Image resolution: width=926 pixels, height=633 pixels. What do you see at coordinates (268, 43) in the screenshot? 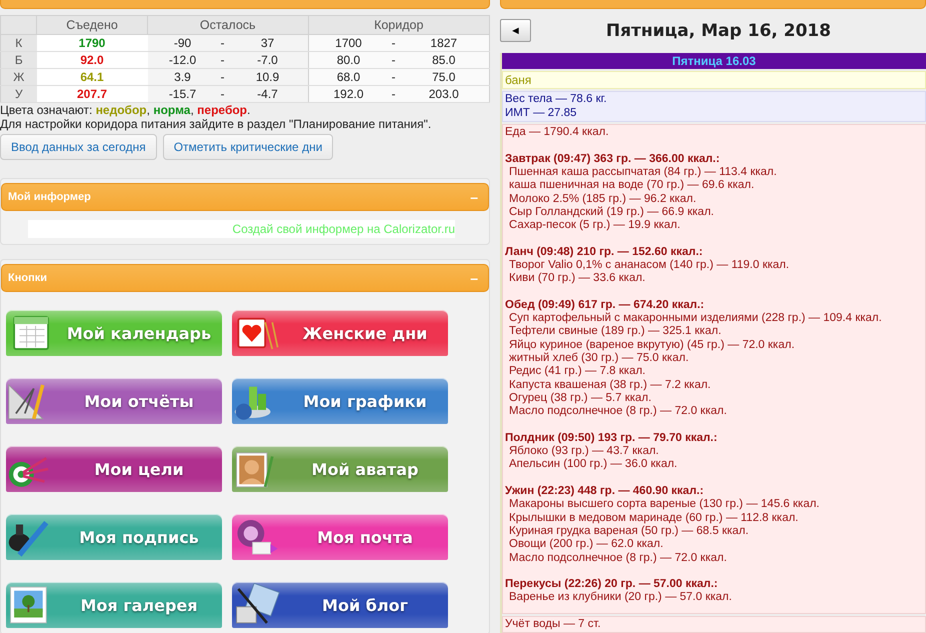
I see `table-cell: 37` at bounding box center [268, 43].